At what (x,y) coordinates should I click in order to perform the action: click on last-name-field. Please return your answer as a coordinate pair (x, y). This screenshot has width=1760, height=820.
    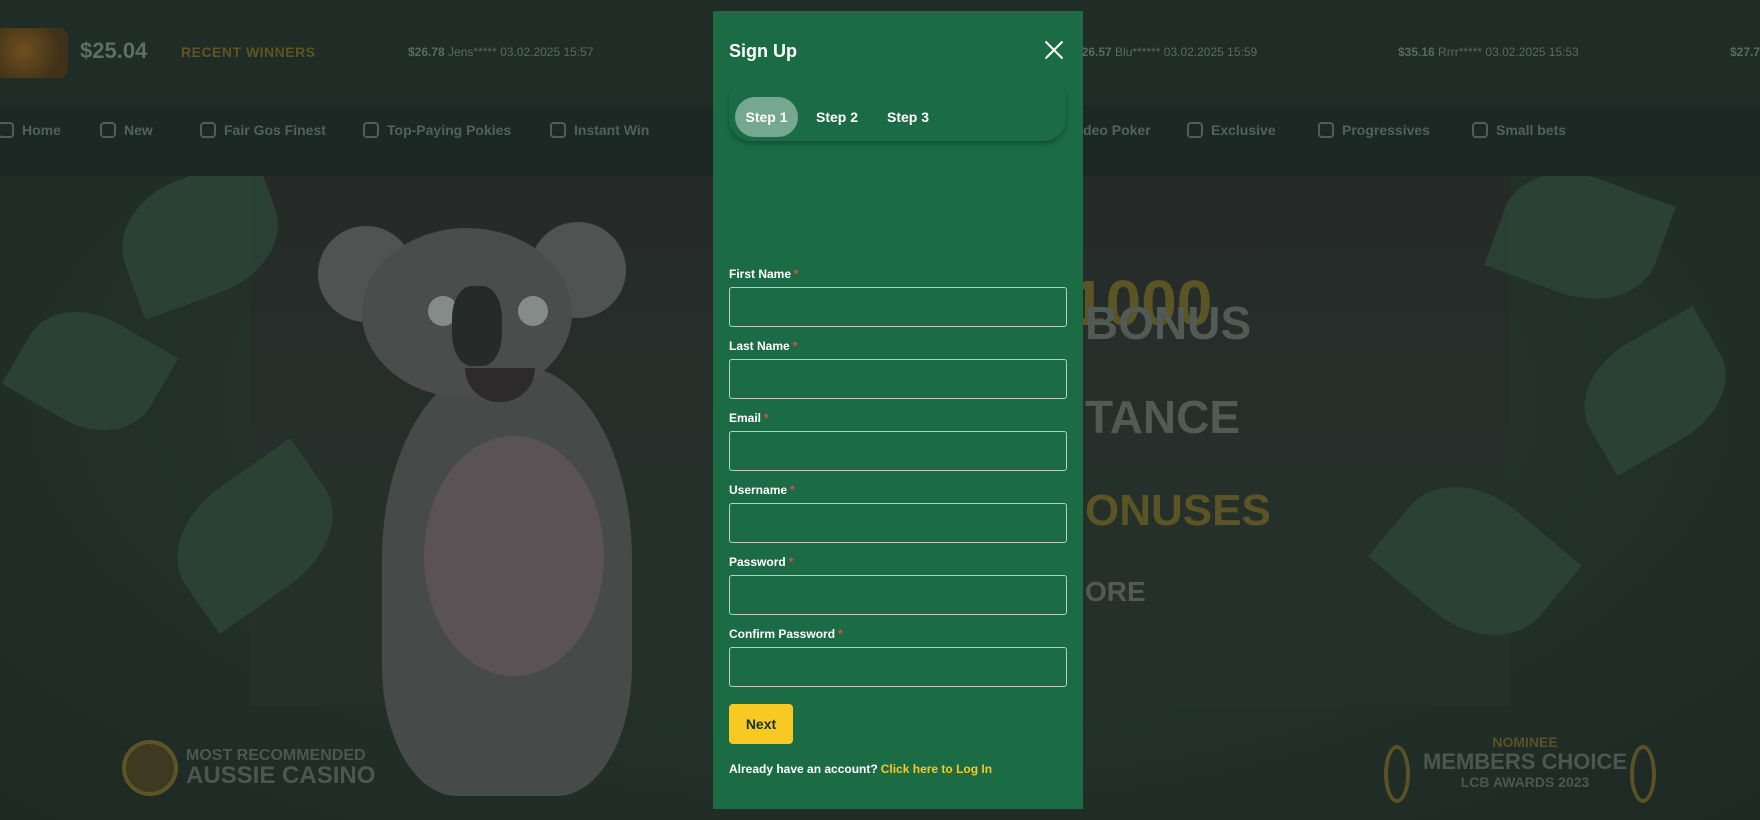
    Looking at the image, I should click on (898, 379).